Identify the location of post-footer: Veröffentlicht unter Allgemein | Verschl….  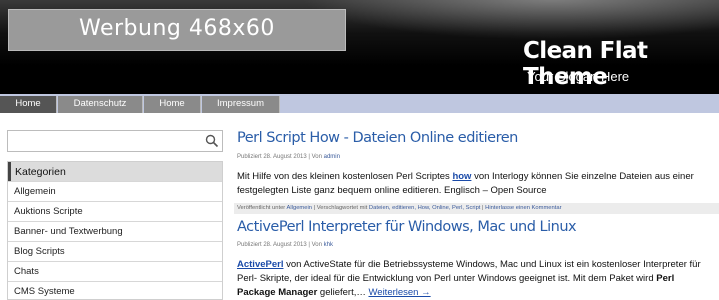
(476, 208).